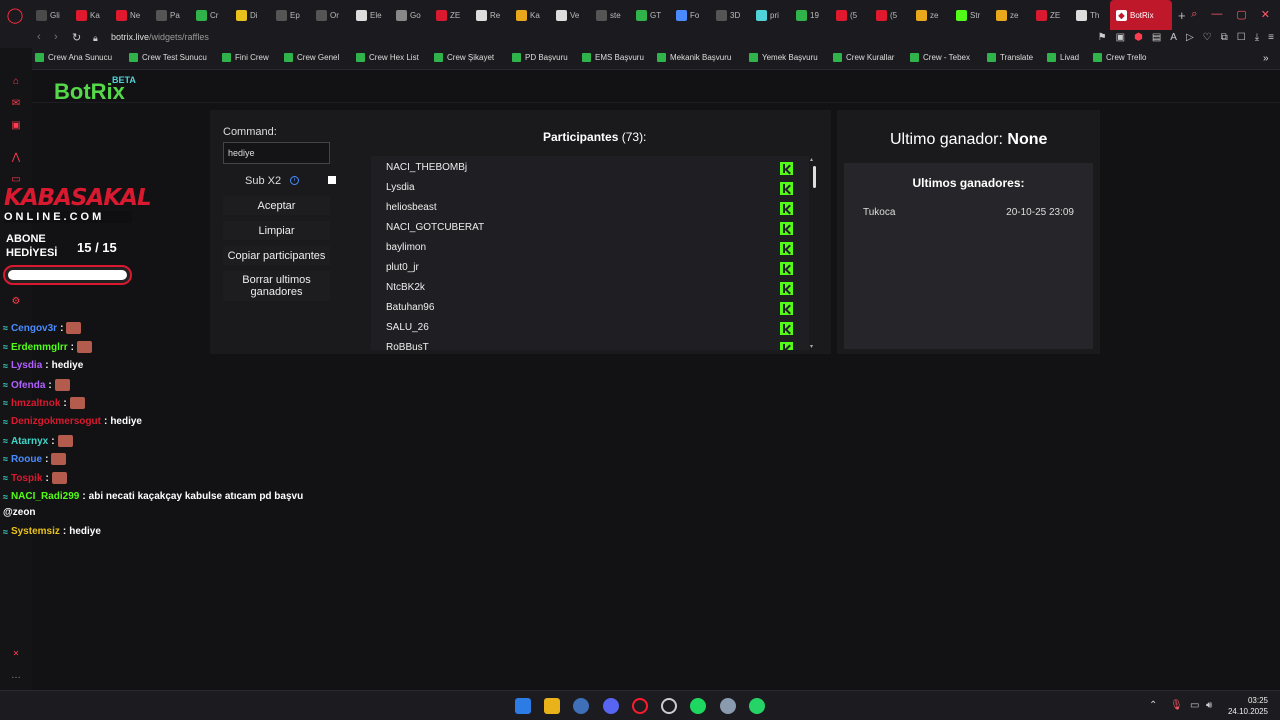  Describe the element at coordinates (970, 15) in the screenshot. I see `browser-tab: Str` at that location.